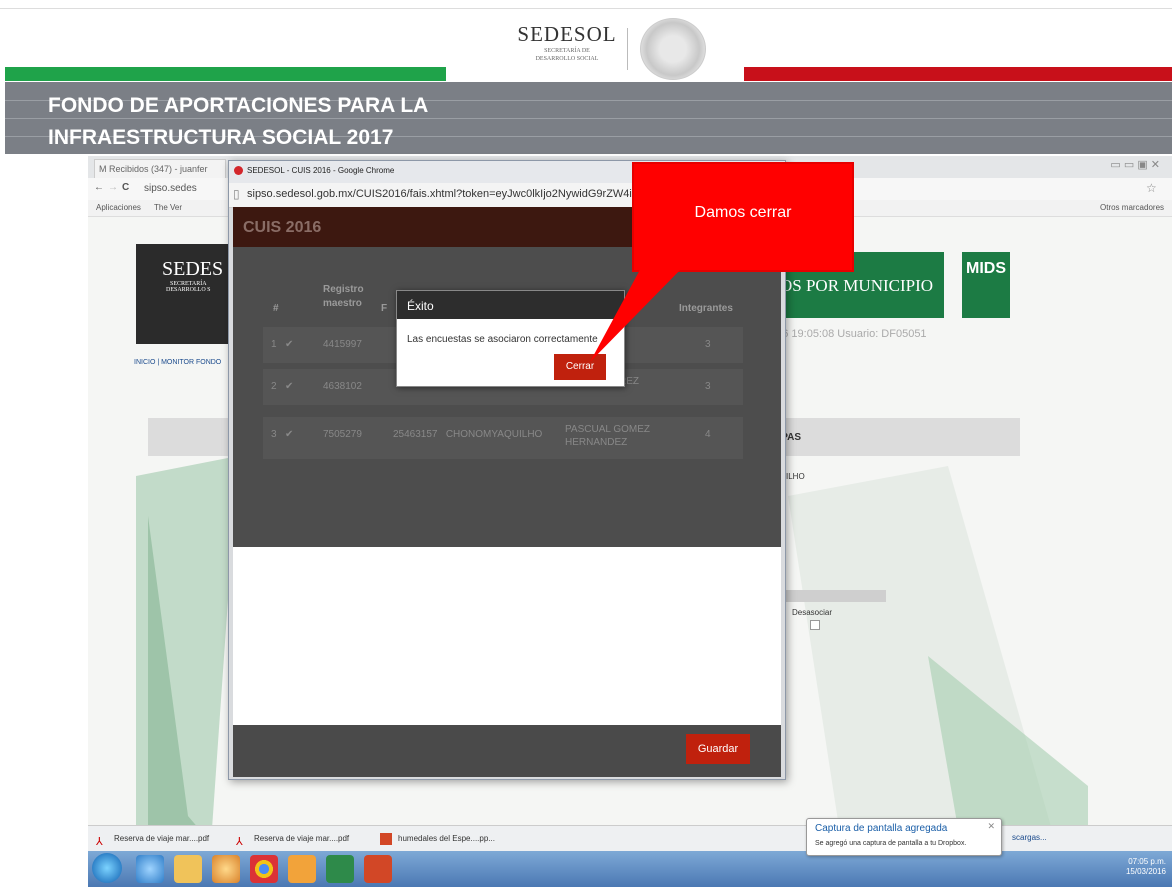  What do you see at coordinates (238, 170) in the screenshot?
I see `sedesol-favicon-icon` at bounding box center [238, 170].